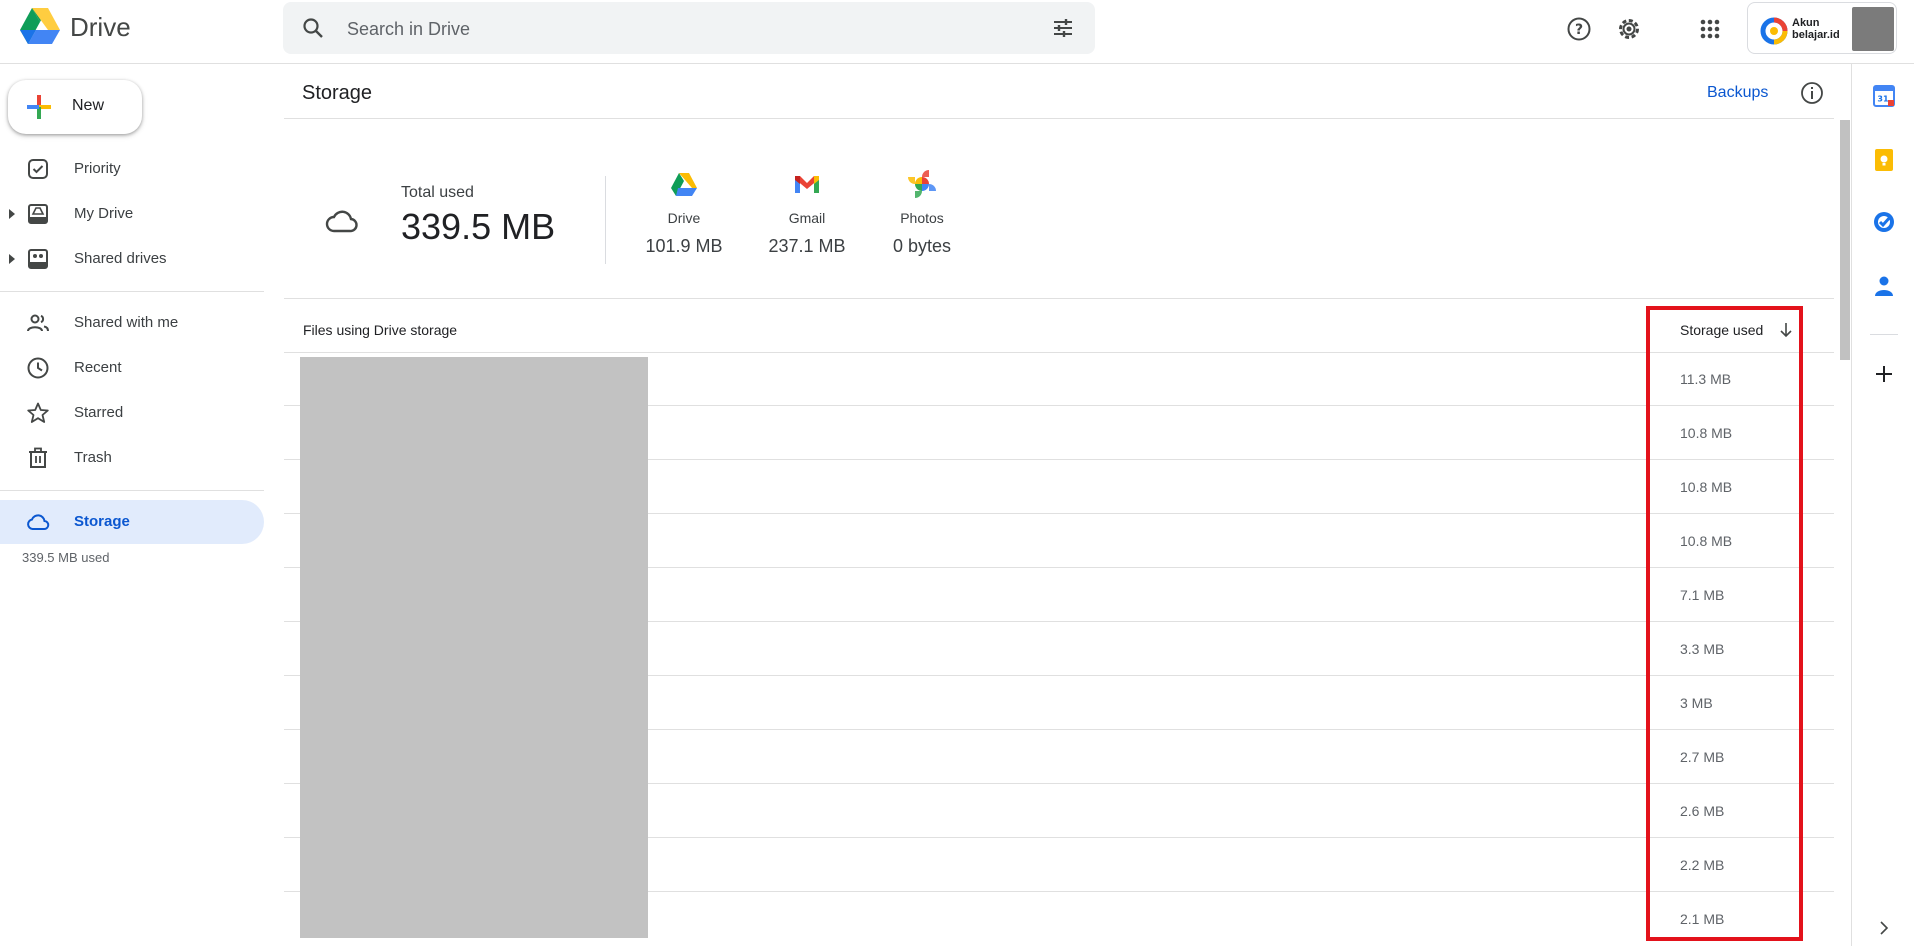  I want to click on service-size: 101.9 MB, so click(684, 246).